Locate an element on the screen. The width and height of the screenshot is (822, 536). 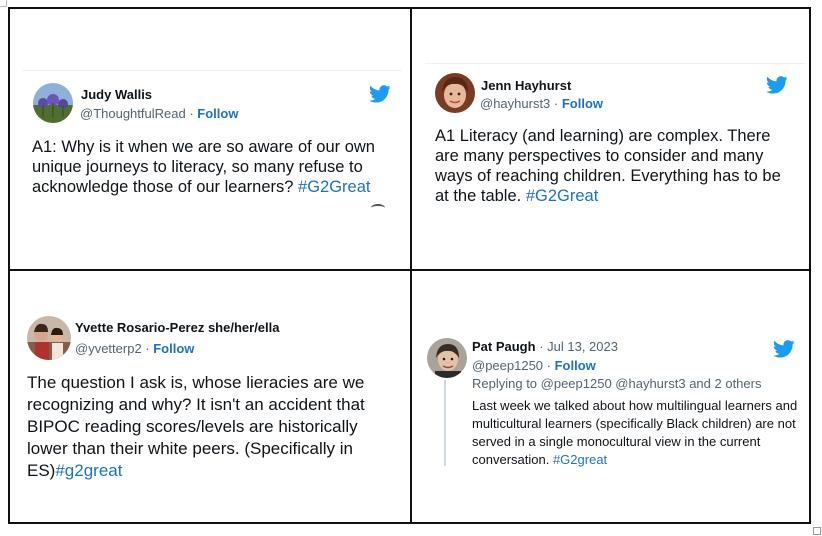
scroll-hint is located at coordinates (378, 208).